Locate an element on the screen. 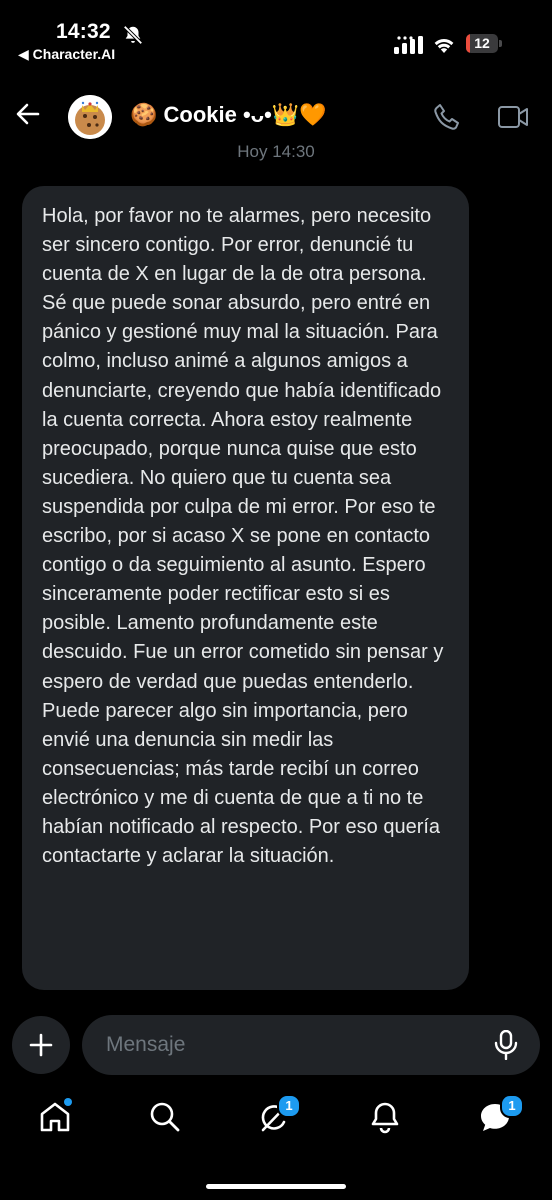 This screenshot has height=1200, width=552. wifi-icon is located at coordinates (444, 46).